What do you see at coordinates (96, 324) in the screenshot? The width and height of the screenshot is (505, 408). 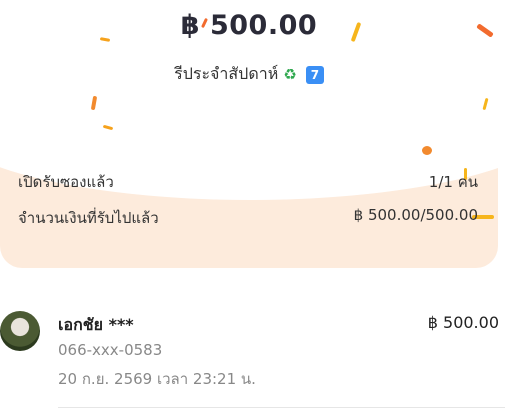 I see `recipient-name: เอกชัย ***` at bounding box center [96, 324].